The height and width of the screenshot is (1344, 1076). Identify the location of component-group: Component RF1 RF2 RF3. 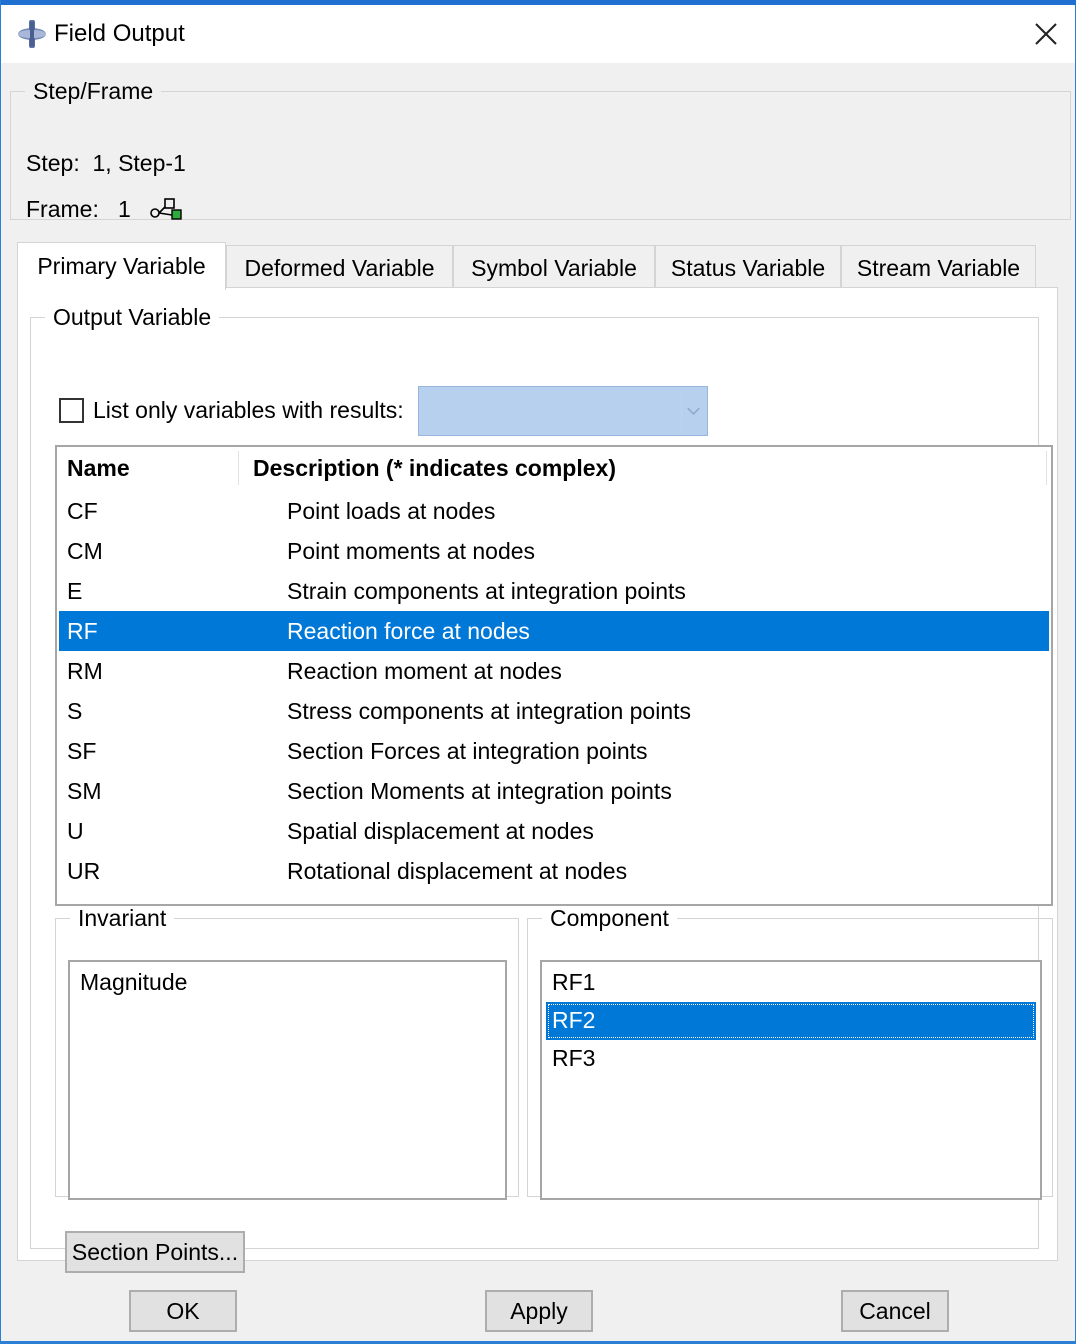
(790, 1052).